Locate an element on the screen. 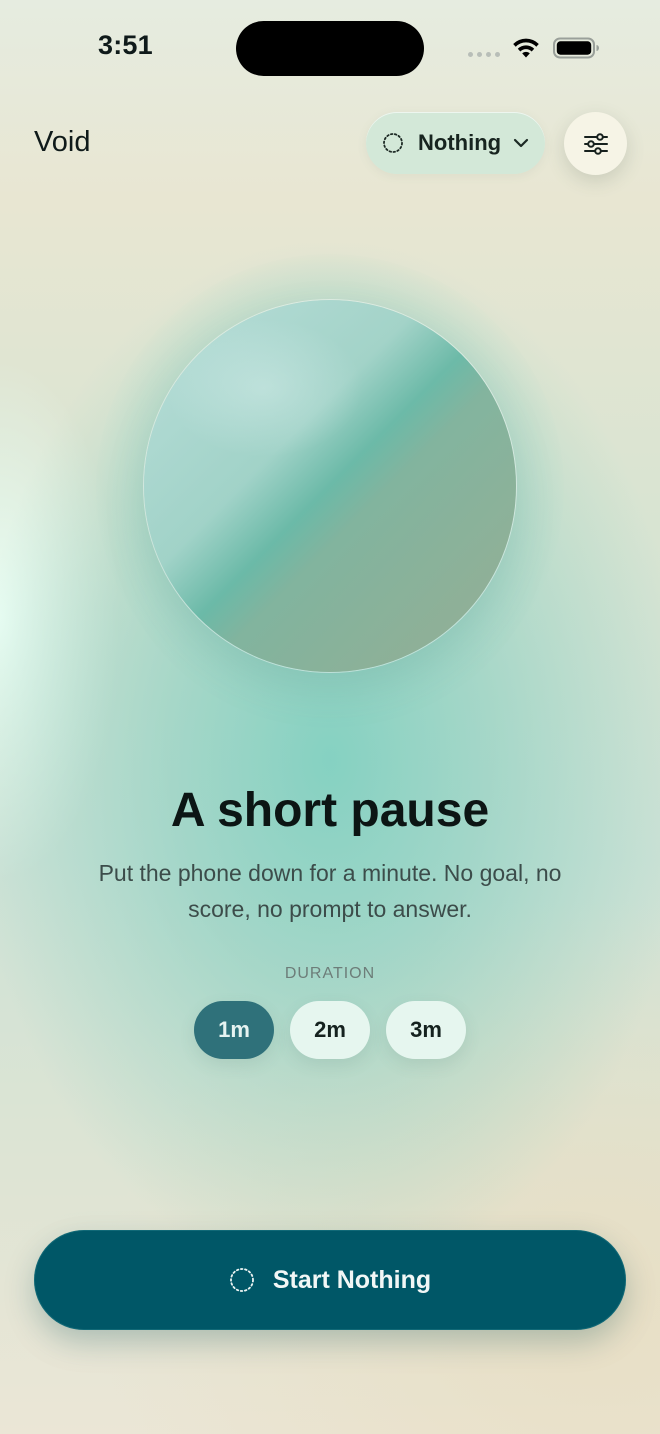  chevron-down-icon is located at coordinates (521, 143).